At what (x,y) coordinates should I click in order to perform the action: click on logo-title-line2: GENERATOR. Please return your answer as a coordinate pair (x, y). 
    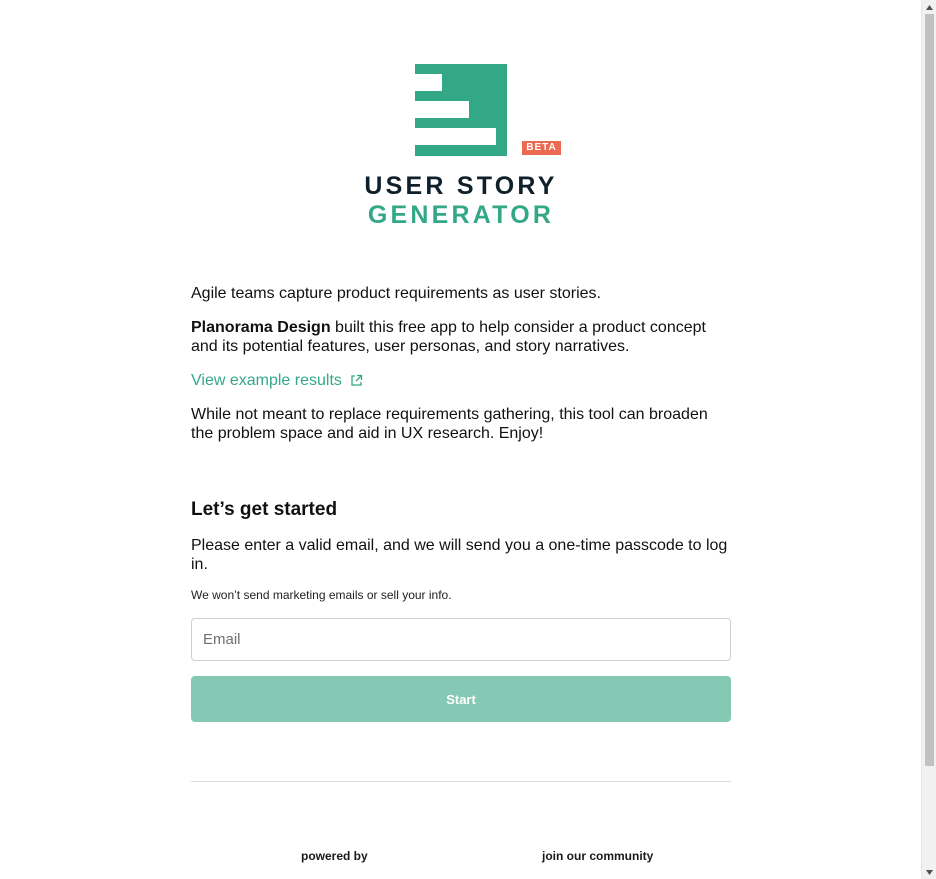
    Looking at the image, I should click on (461, 215).